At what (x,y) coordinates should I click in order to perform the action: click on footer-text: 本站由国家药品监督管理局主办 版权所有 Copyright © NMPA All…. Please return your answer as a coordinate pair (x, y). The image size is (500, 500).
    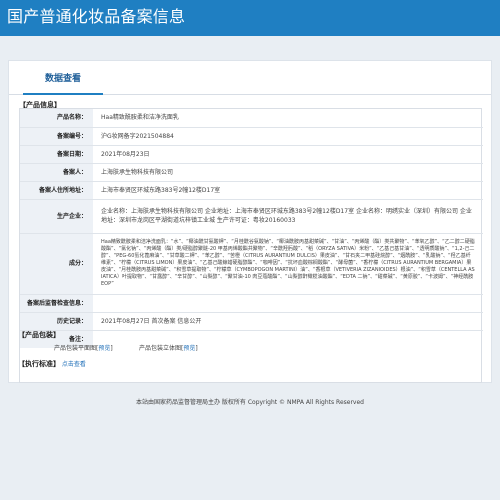
    Looking at the image, I should click on (250, 402).